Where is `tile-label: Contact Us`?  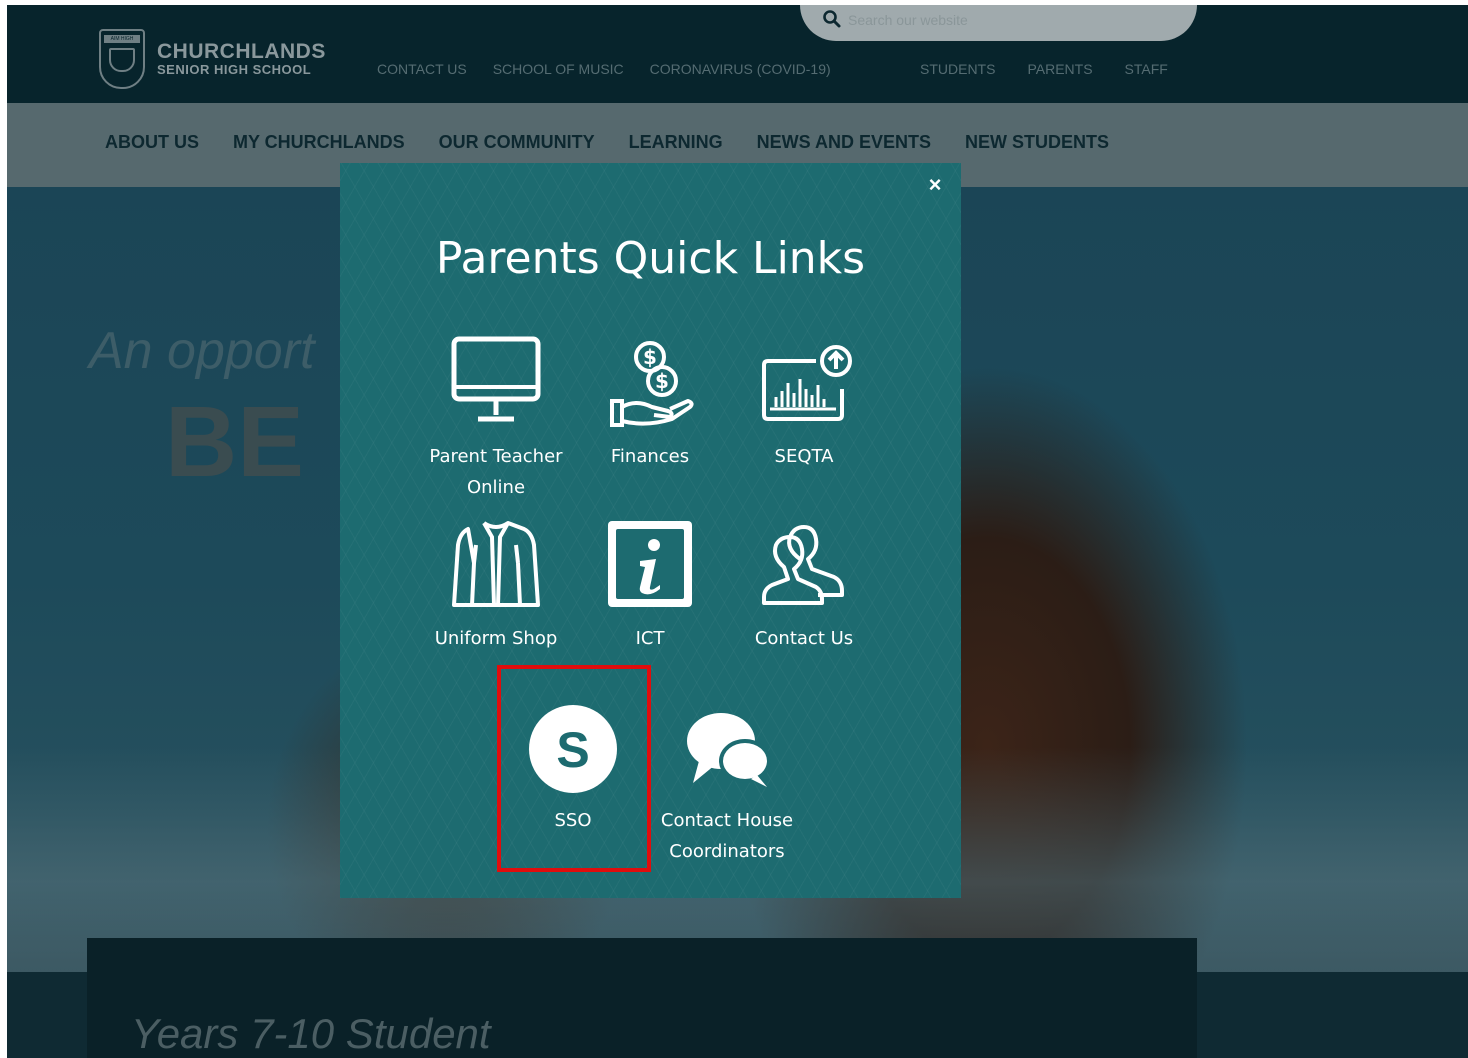
tile-label: Contact Us is located at coordinates (804, 638).